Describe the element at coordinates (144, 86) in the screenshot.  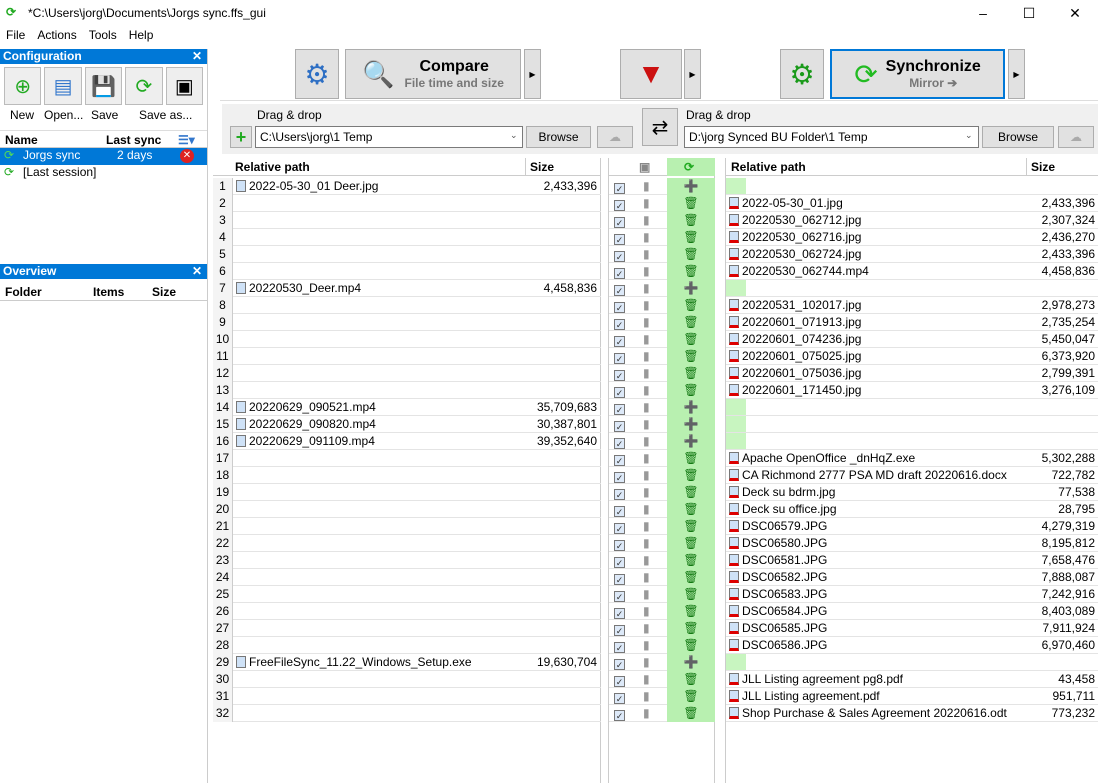
I see `save-as-config-button: ⟳` at that location.